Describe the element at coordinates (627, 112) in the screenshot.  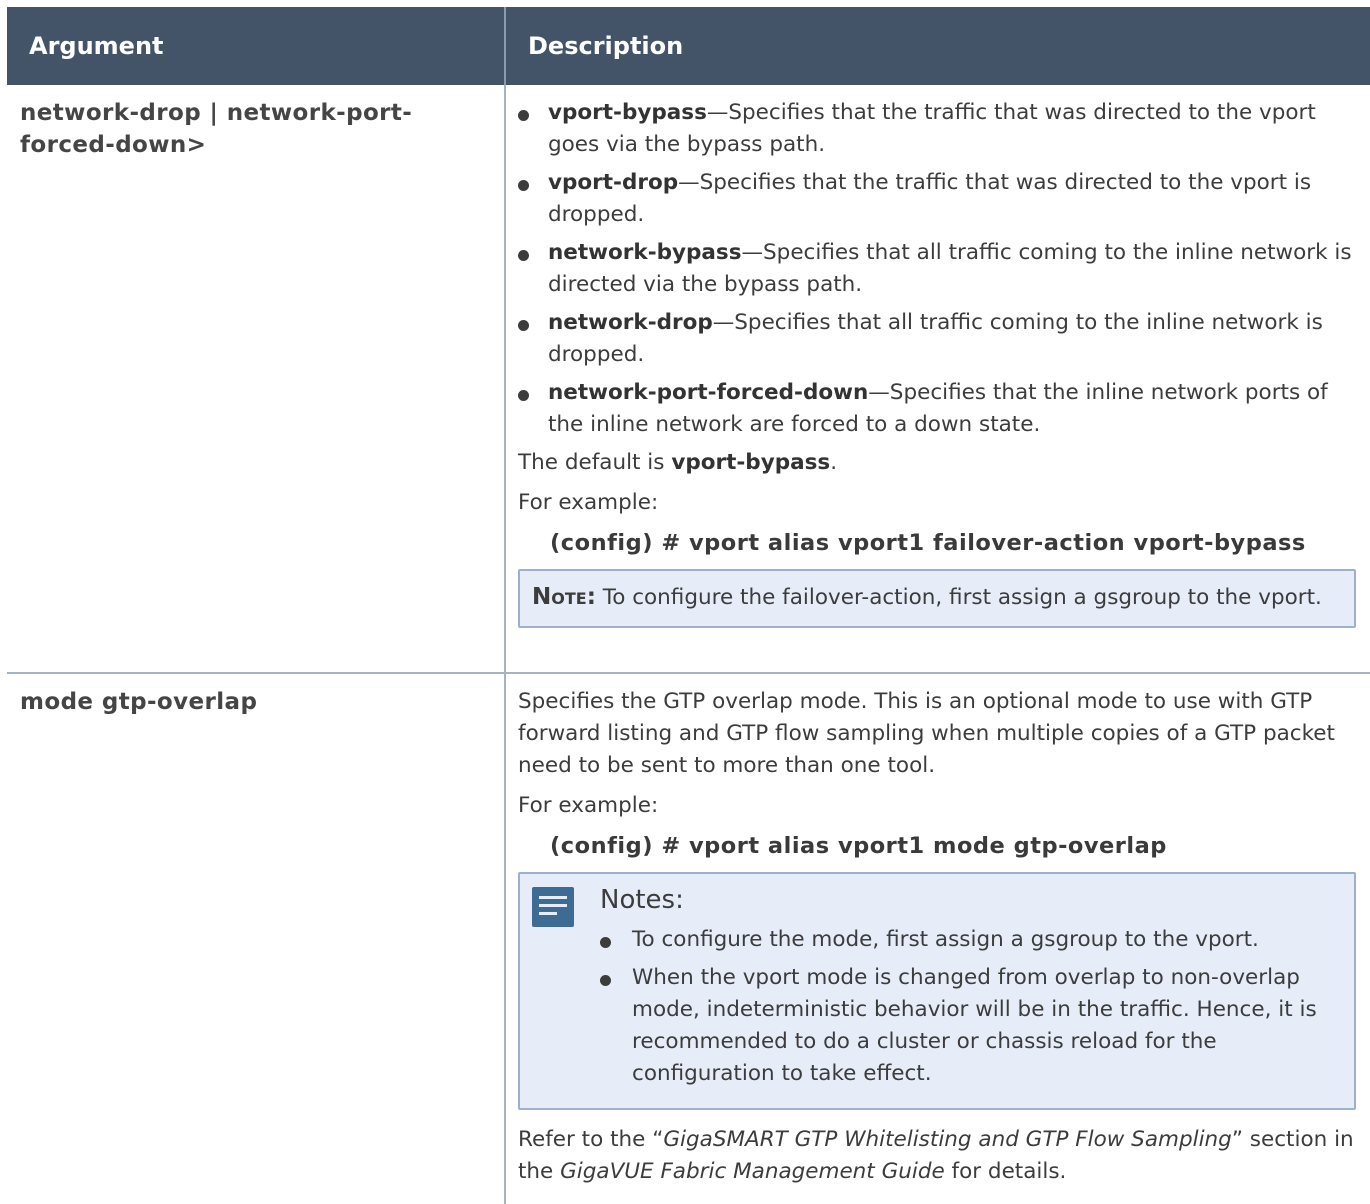
I see `option-term: vport-bypass` at that location.